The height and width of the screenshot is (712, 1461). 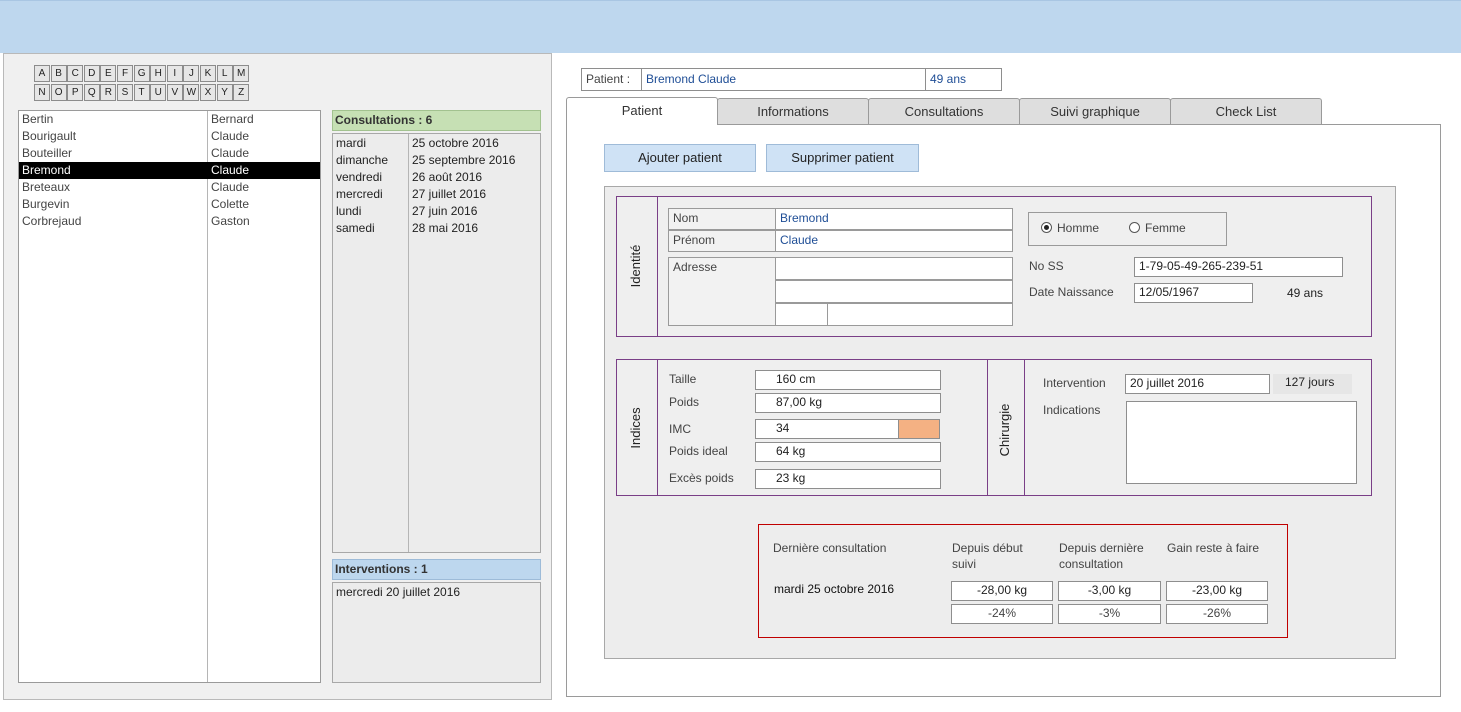 I want to click on delete-patient-button: Supprimer patient, so click(x=842, y=158).